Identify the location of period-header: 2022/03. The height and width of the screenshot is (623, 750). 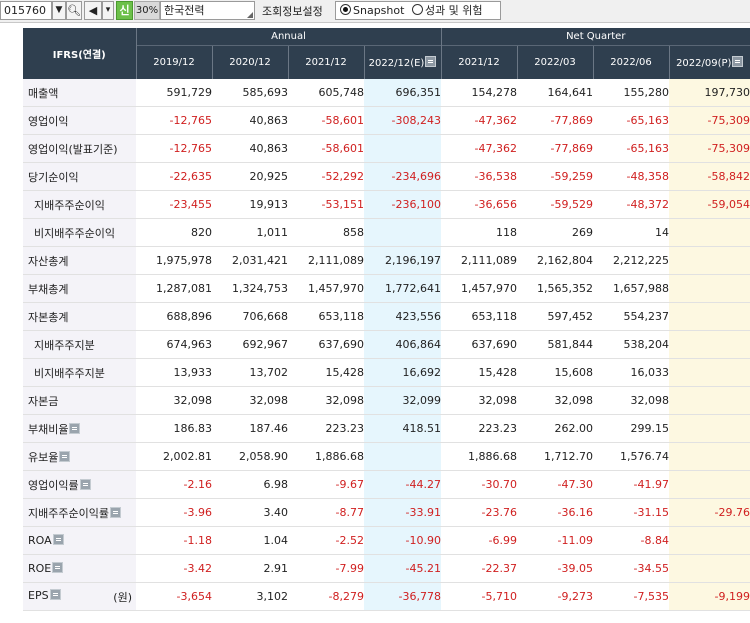
(555, 62).